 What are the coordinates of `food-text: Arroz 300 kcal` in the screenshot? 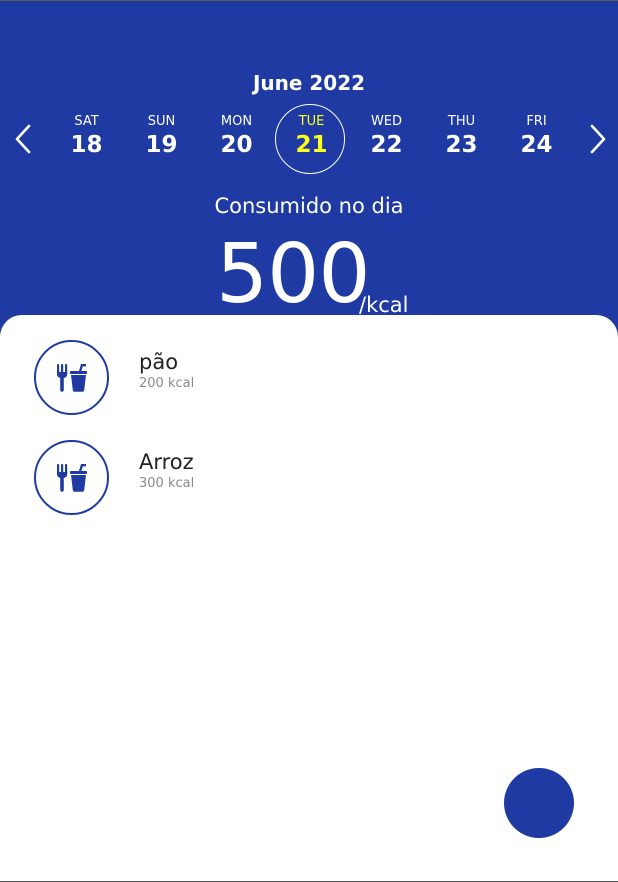 It's located at (166, 471).